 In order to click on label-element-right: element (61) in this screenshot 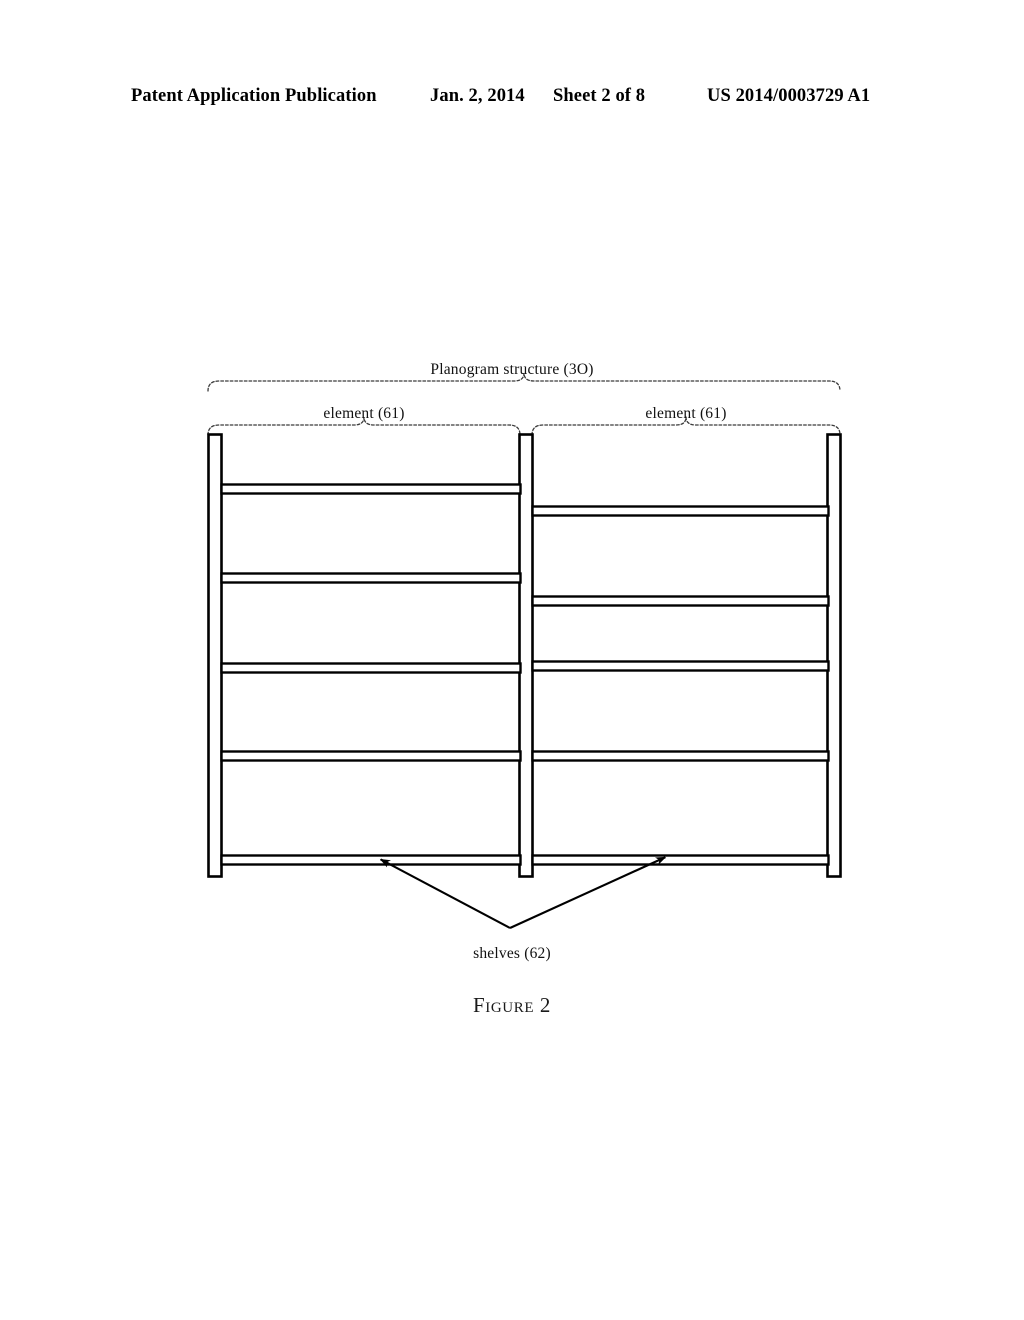, I will do `click(686, 413)`.